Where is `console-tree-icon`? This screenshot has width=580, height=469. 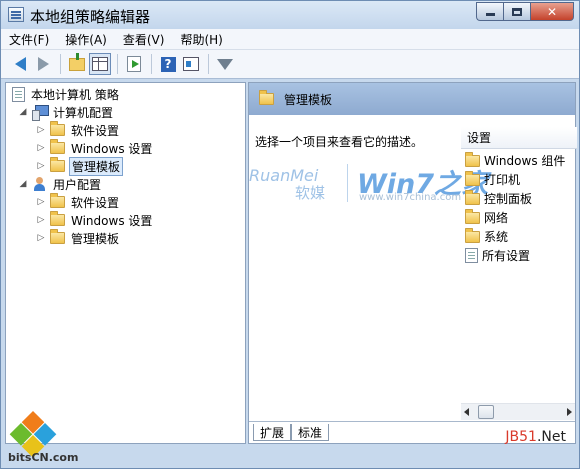 console-tree-icon is located at coordinates (100, 64).